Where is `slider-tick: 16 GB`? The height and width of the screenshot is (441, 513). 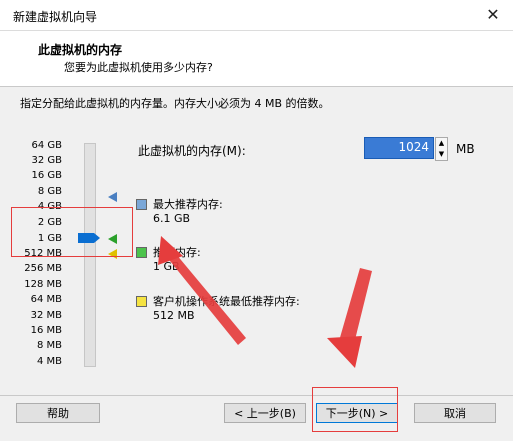 slider-tick: 16 GB is located at coordinates (46, 175).